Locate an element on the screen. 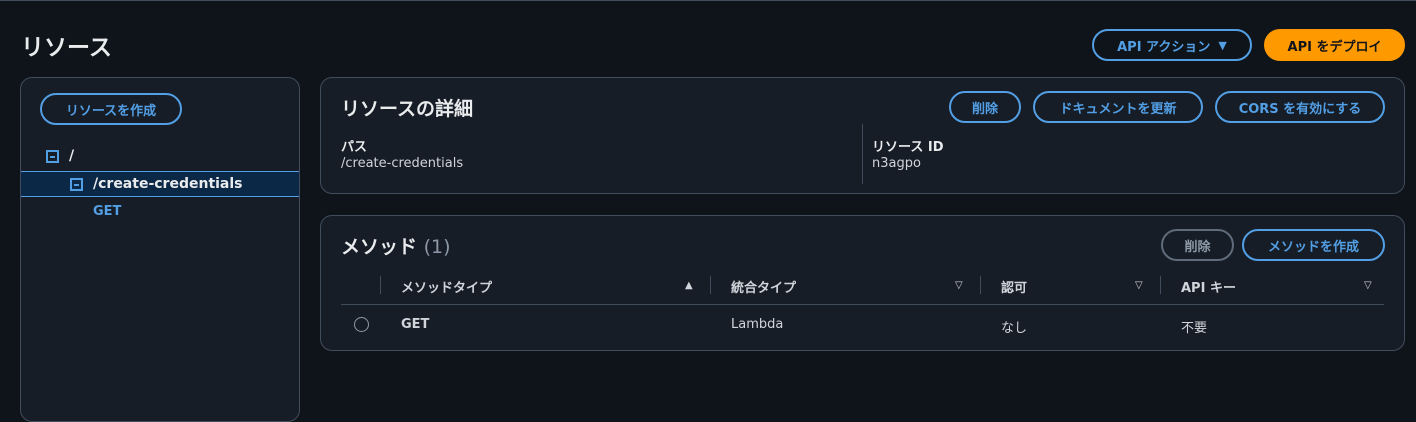  column-header-integration-type: 統合タイプ is located at coordinates (763, 286).